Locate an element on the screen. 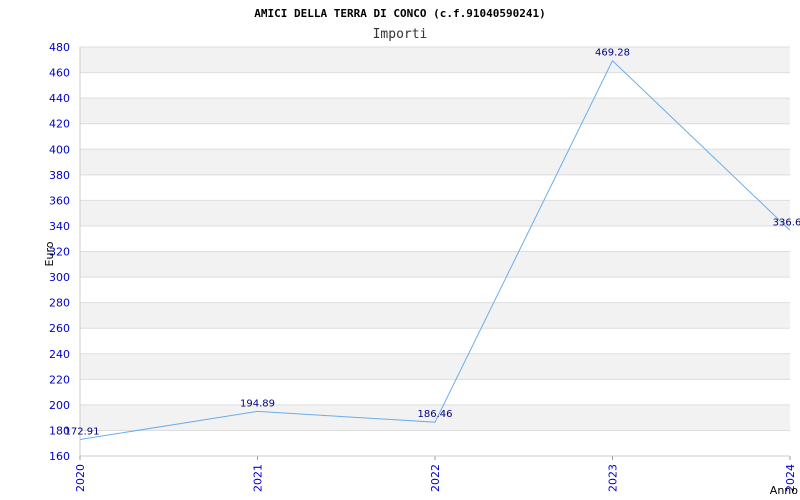  y-tick-label: 480 is located at coordinates (59, 47).